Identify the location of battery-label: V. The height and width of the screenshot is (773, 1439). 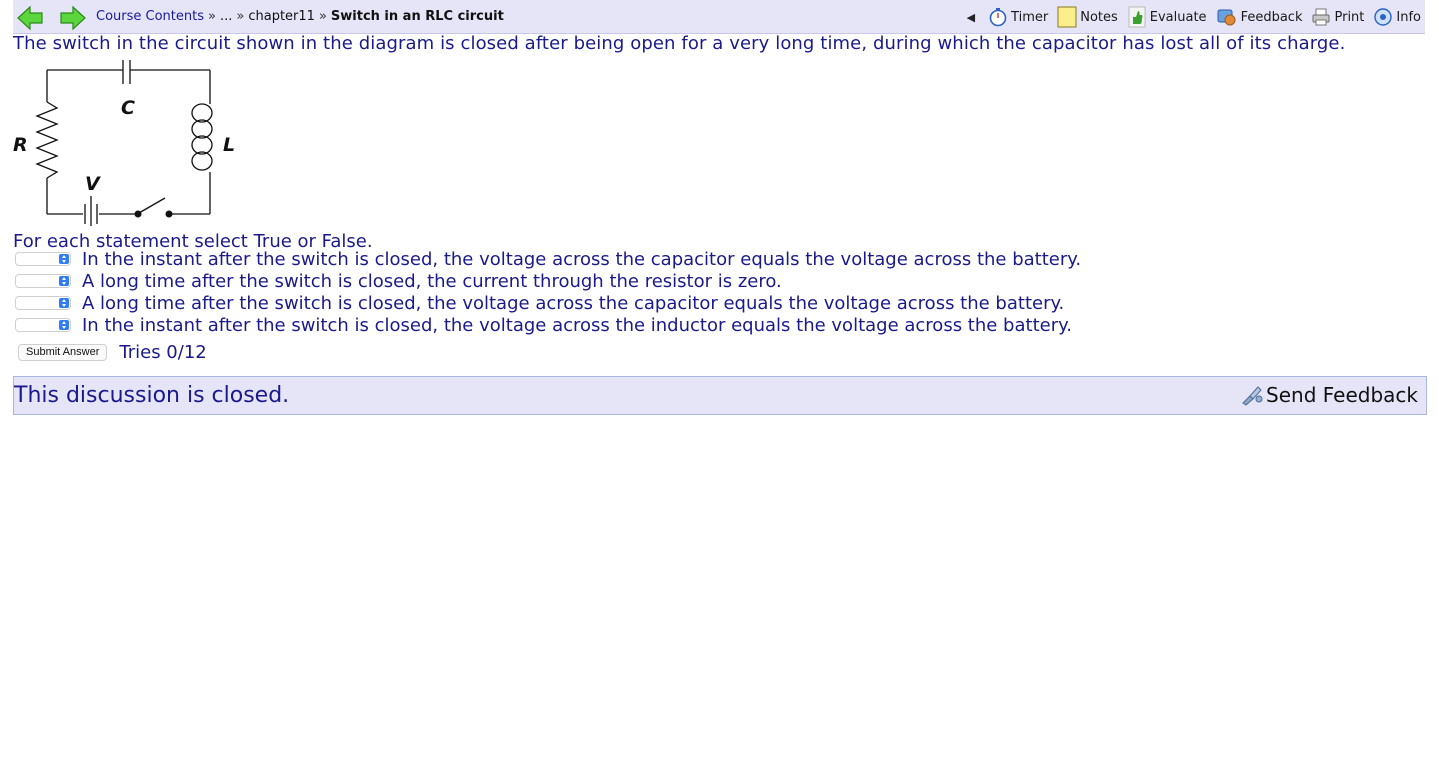
(93, 184).